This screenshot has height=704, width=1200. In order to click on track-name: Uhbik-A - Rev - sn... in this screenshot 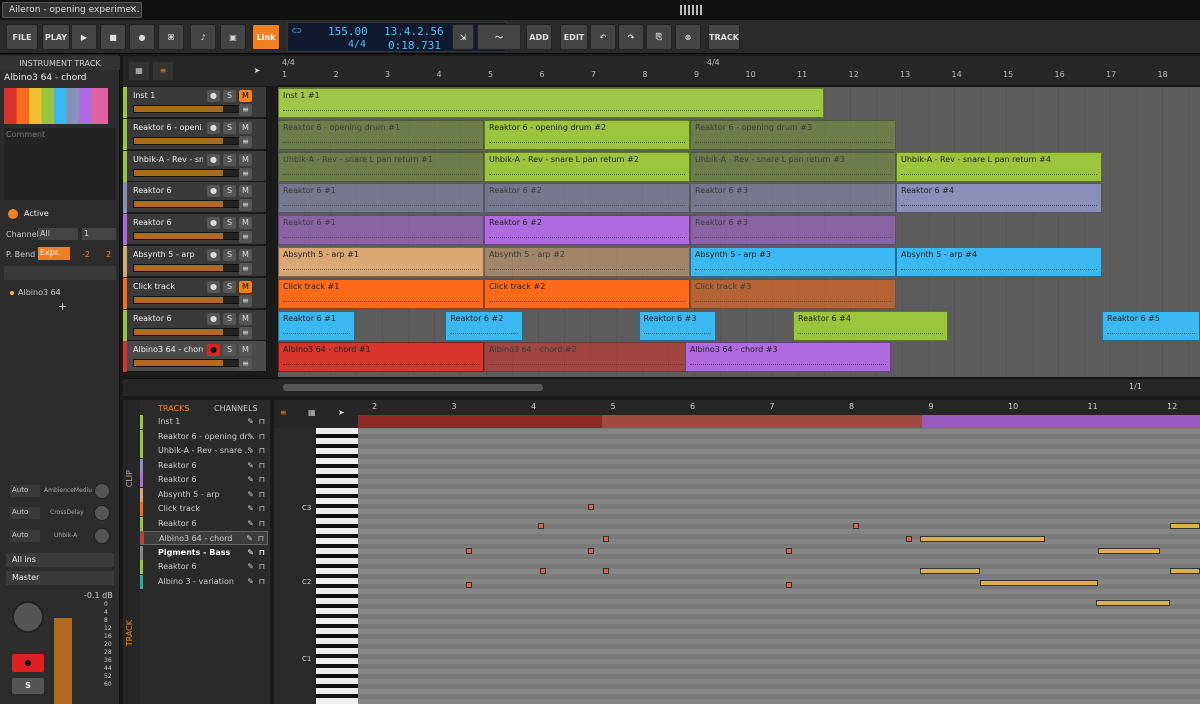, I will do `click(168, 159)`.